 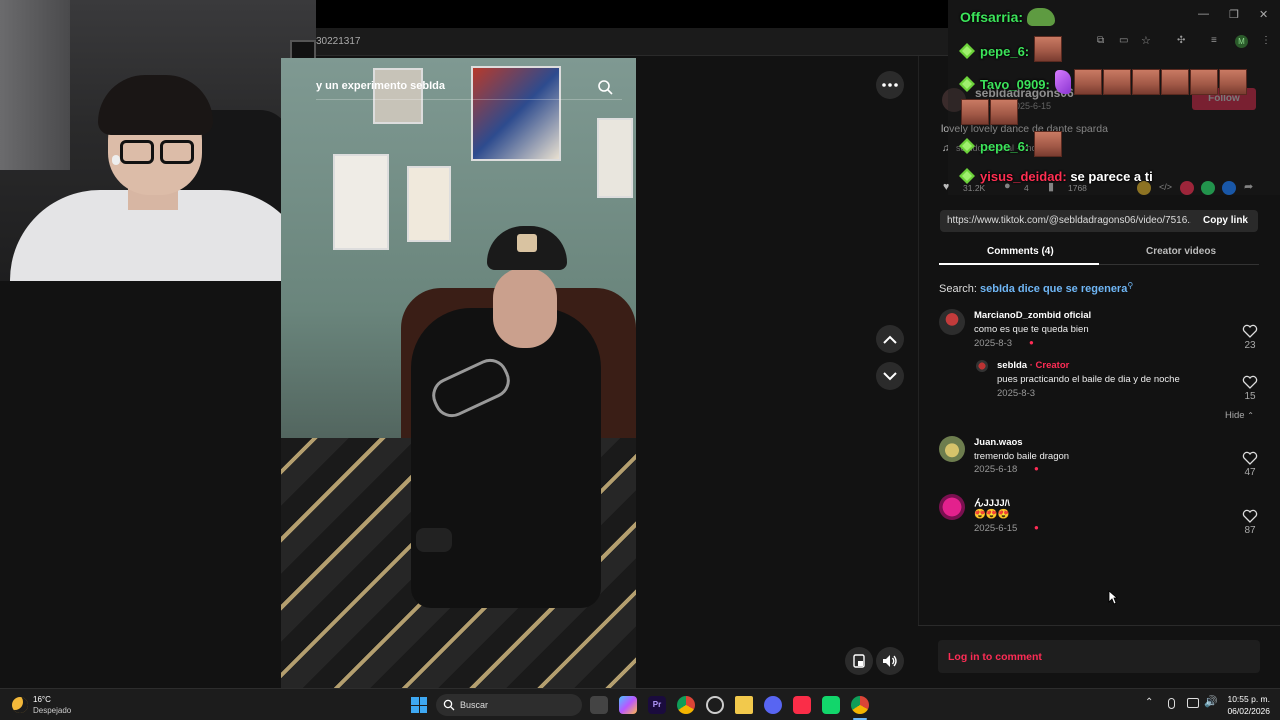 I want to click on taskbar-date: 06/02/2026, so click(x=1246, y=711).